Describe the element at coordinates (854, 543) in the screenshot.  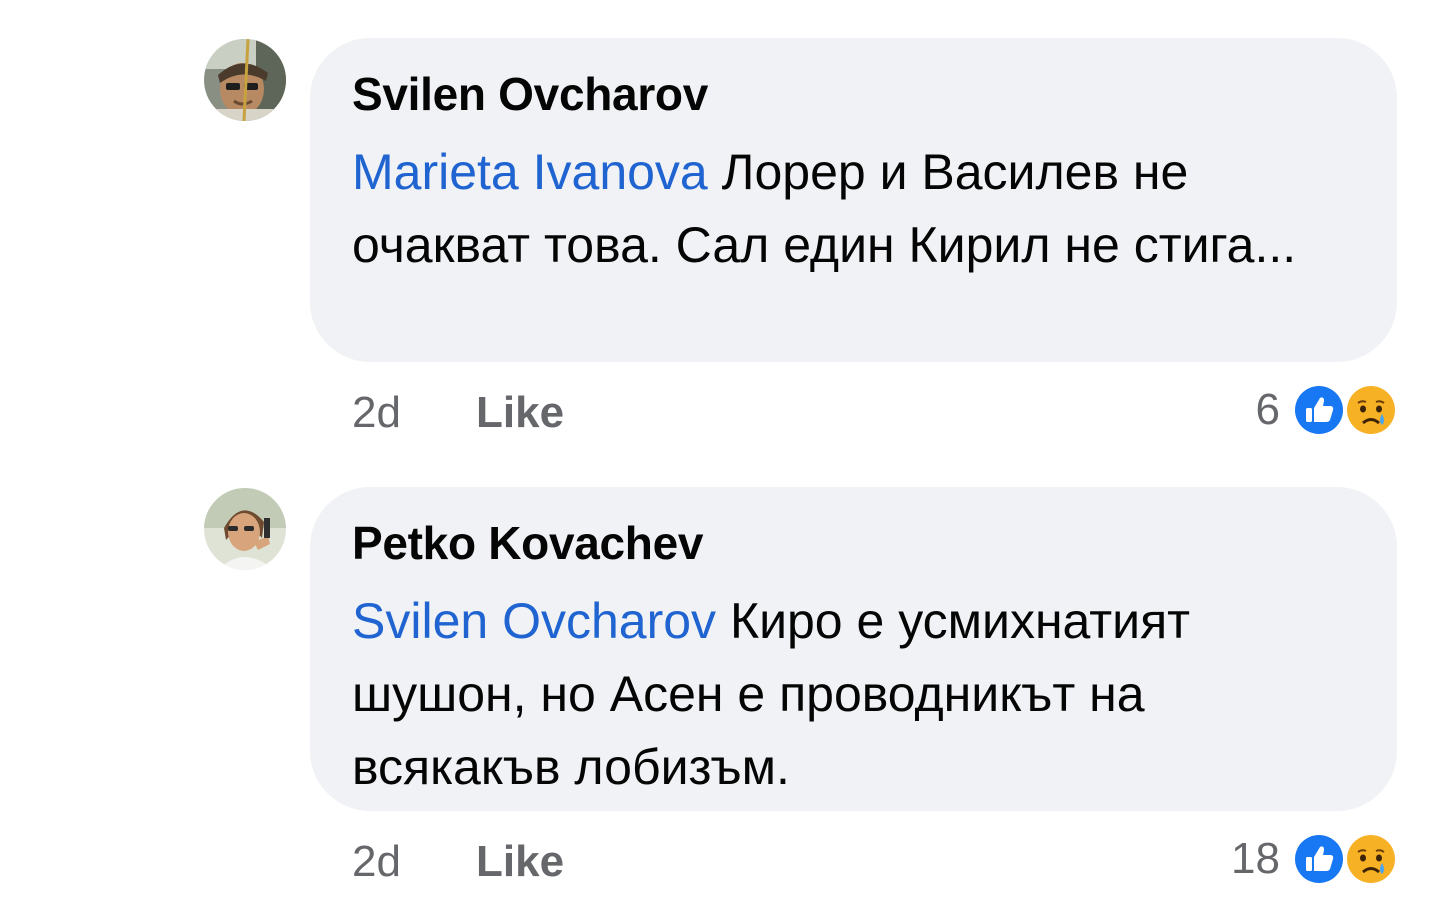
I see `comment-author: Petko Kovachev` at that location.